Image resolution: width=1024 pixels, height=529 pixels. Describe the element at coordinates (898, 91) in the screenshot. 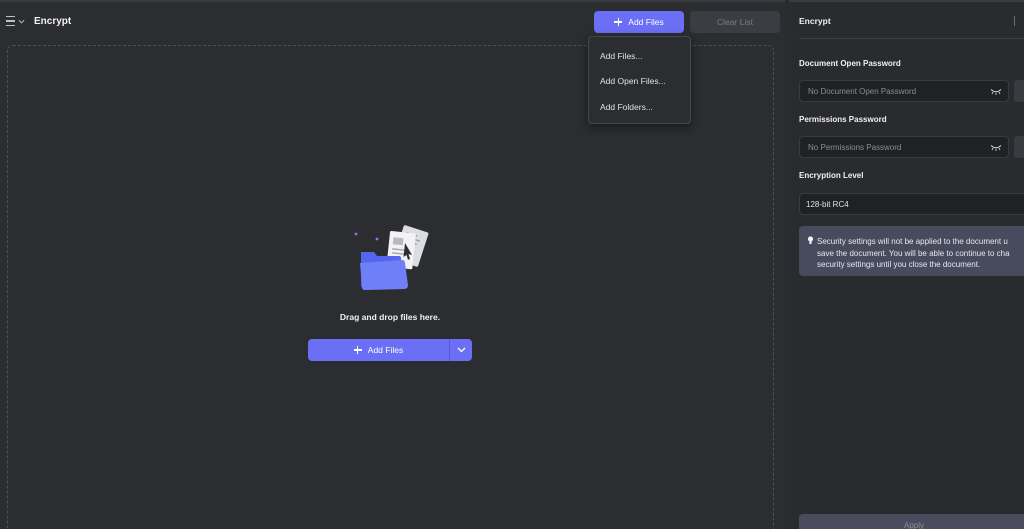

I see `open-password-input` at that location.